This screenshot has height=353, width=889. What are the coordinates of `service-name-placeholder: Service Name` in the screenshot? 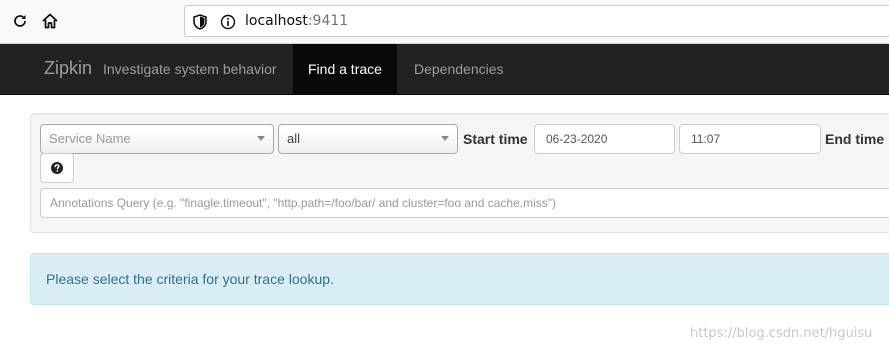 It's located at (90, 138).